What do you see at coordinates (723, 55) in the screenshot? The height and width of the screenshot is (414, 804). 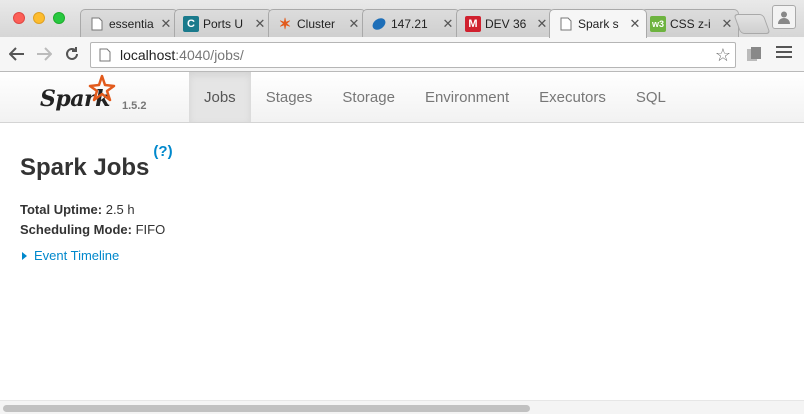 I see `bookmark-star-icon: ☆` at bounding box center [723, 55].